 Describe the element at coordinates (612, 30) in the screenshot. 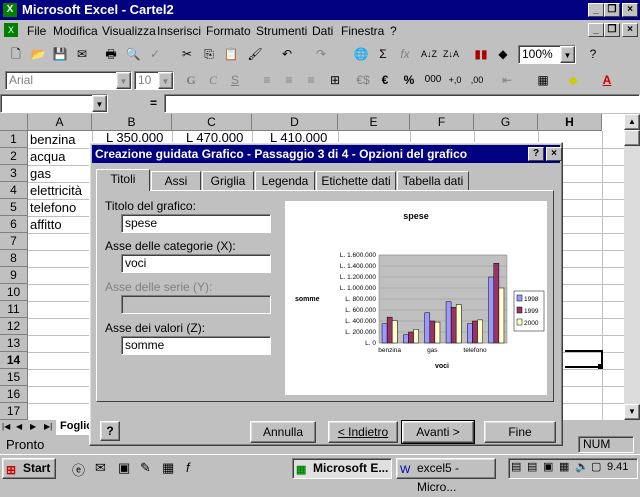

I see `doc-restore-button: ❐` at that location.